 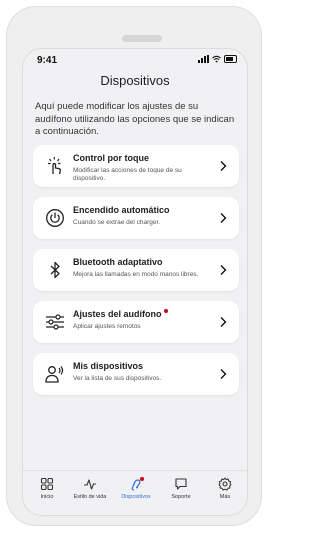 I want to click on sliders-icon, so click(x=55, y=322).